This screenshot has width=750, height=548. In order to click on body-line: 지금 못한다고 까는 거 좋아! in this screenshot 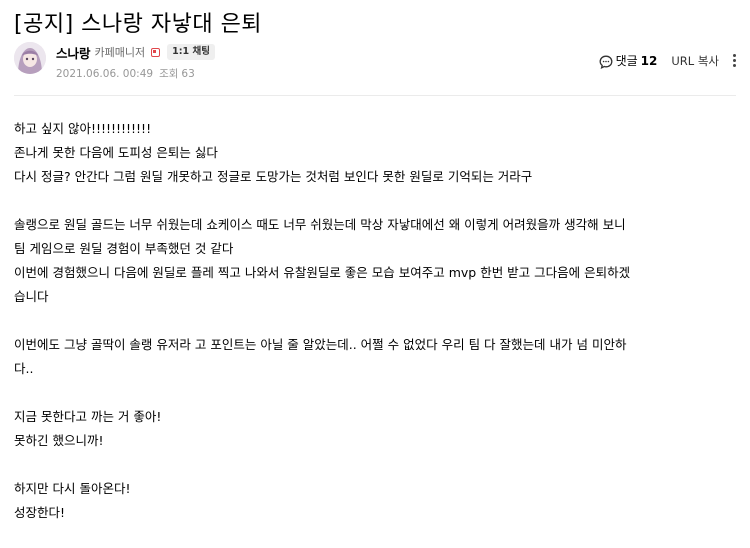, I will do `click(88, 416)`.